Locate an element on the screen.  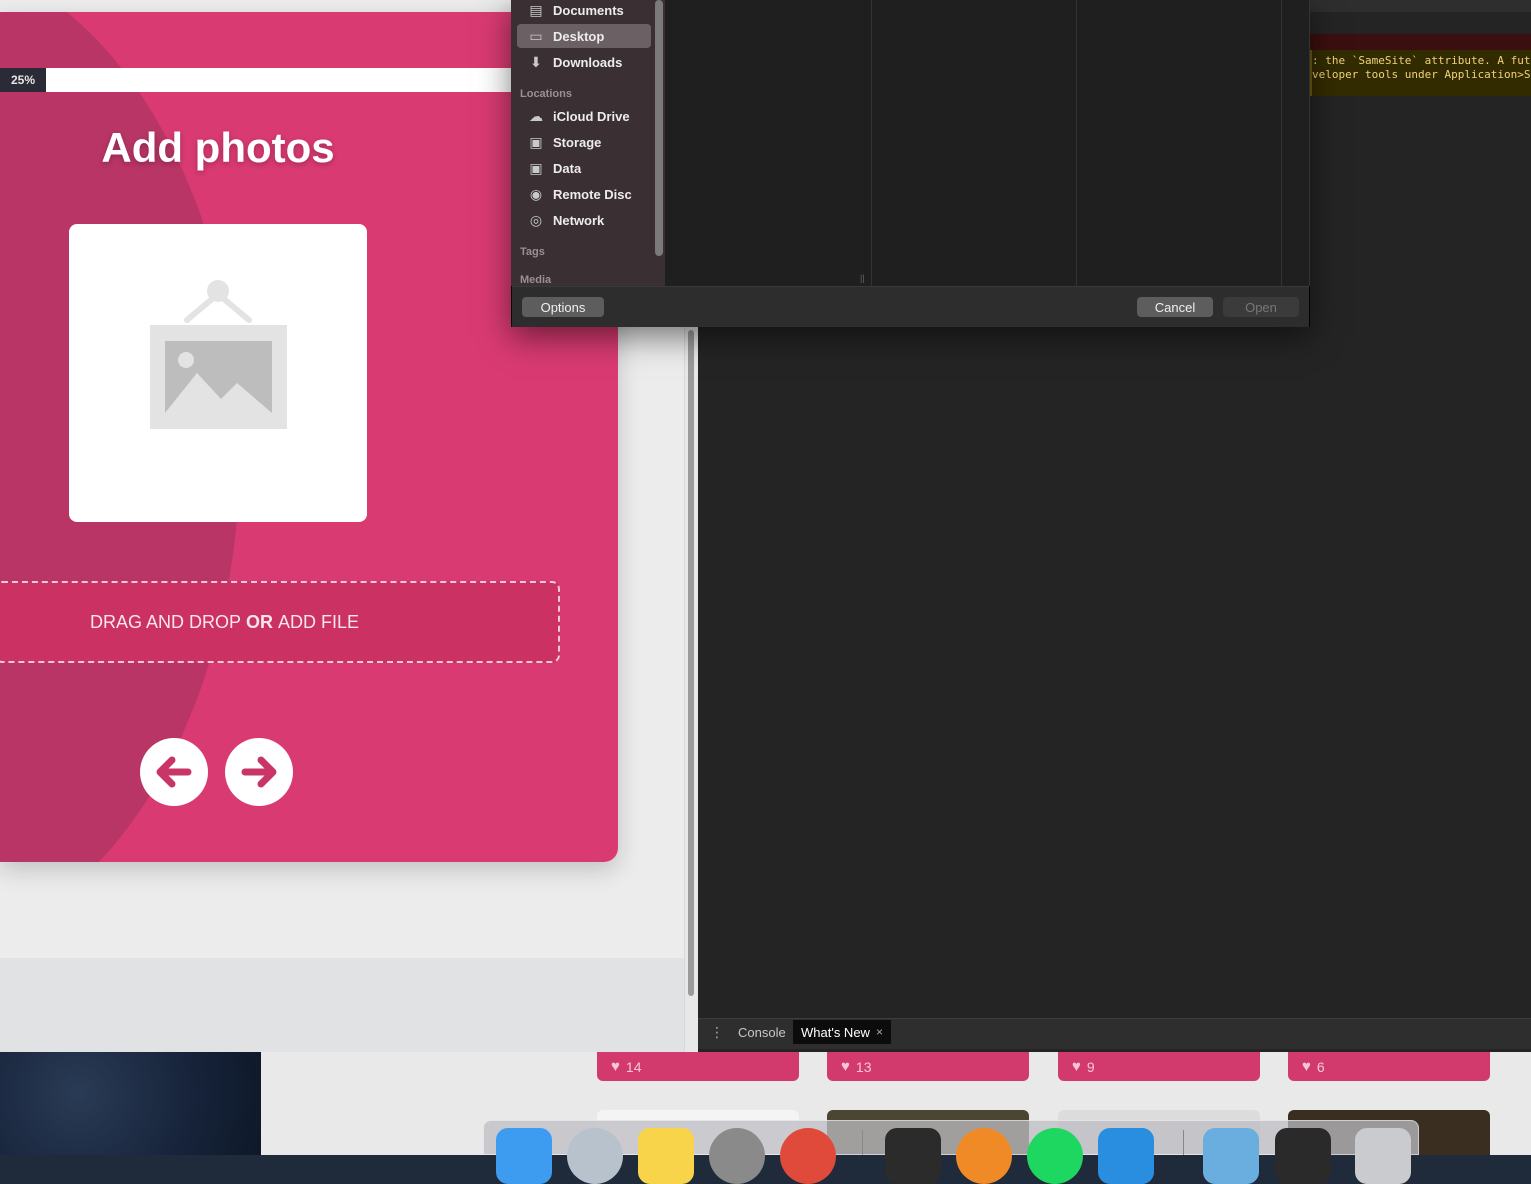
warning-text-line: veloper tools under Application>St is located at coordinates (1421, 74).